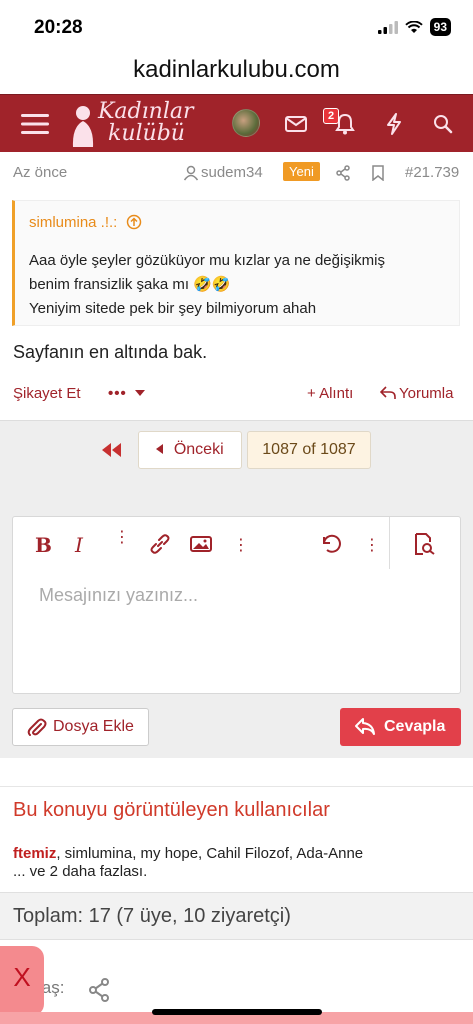  I want to click on more-dots: •••, so click(117, 393).